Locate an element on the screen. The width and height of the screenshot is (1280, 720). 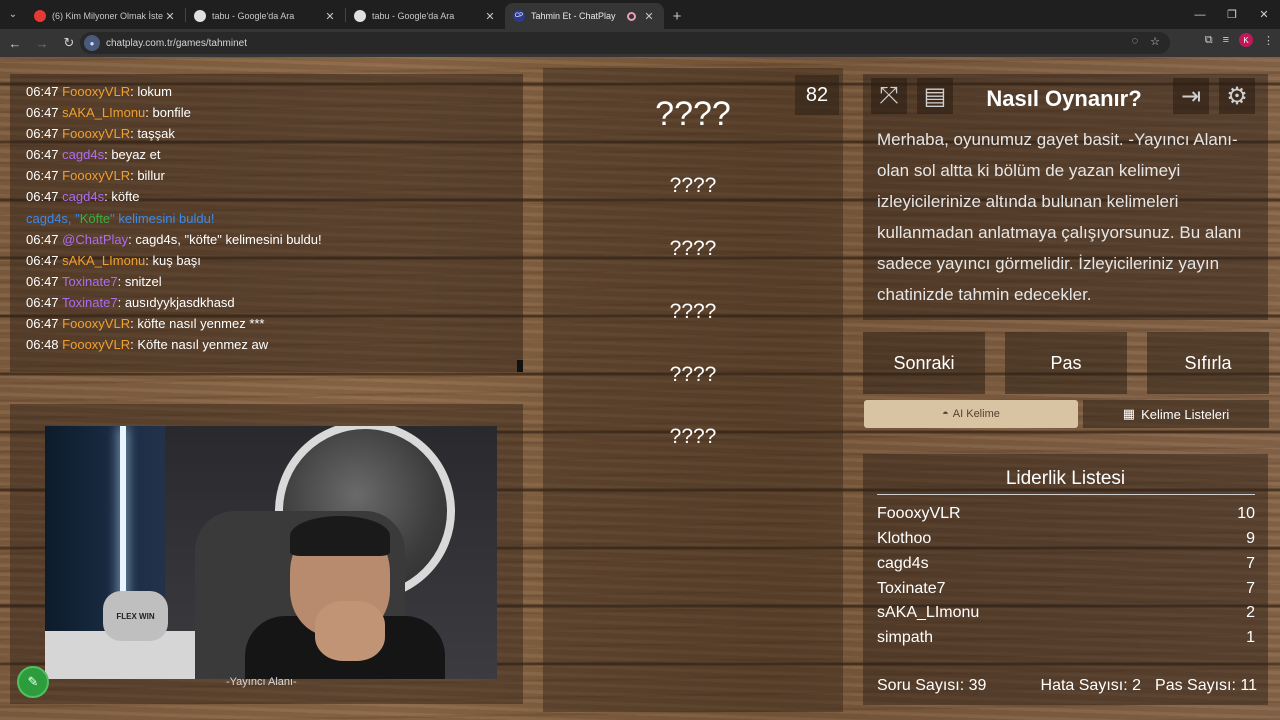
tab-search-icon: ⌄ is located at coordinates (13, 14).